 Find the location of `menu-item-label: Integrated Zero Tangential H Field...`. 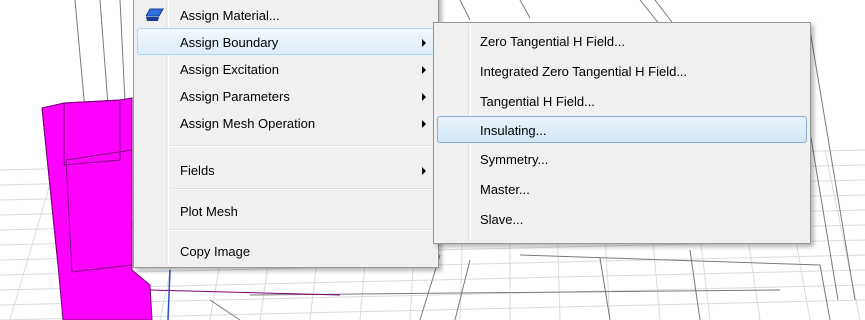

menu-item-label: Integrated Zero Tangential H Field... is located at coordinates (584, 71).